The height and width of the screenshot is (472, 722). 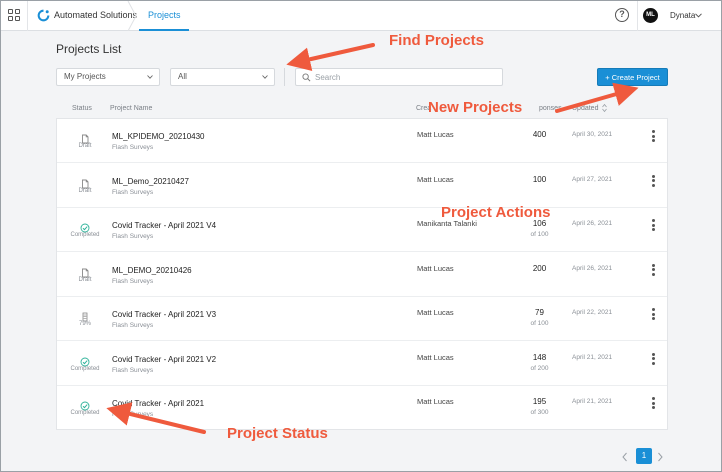 I want to click on column-header-updated: Updated, so click(x=585, y=108).